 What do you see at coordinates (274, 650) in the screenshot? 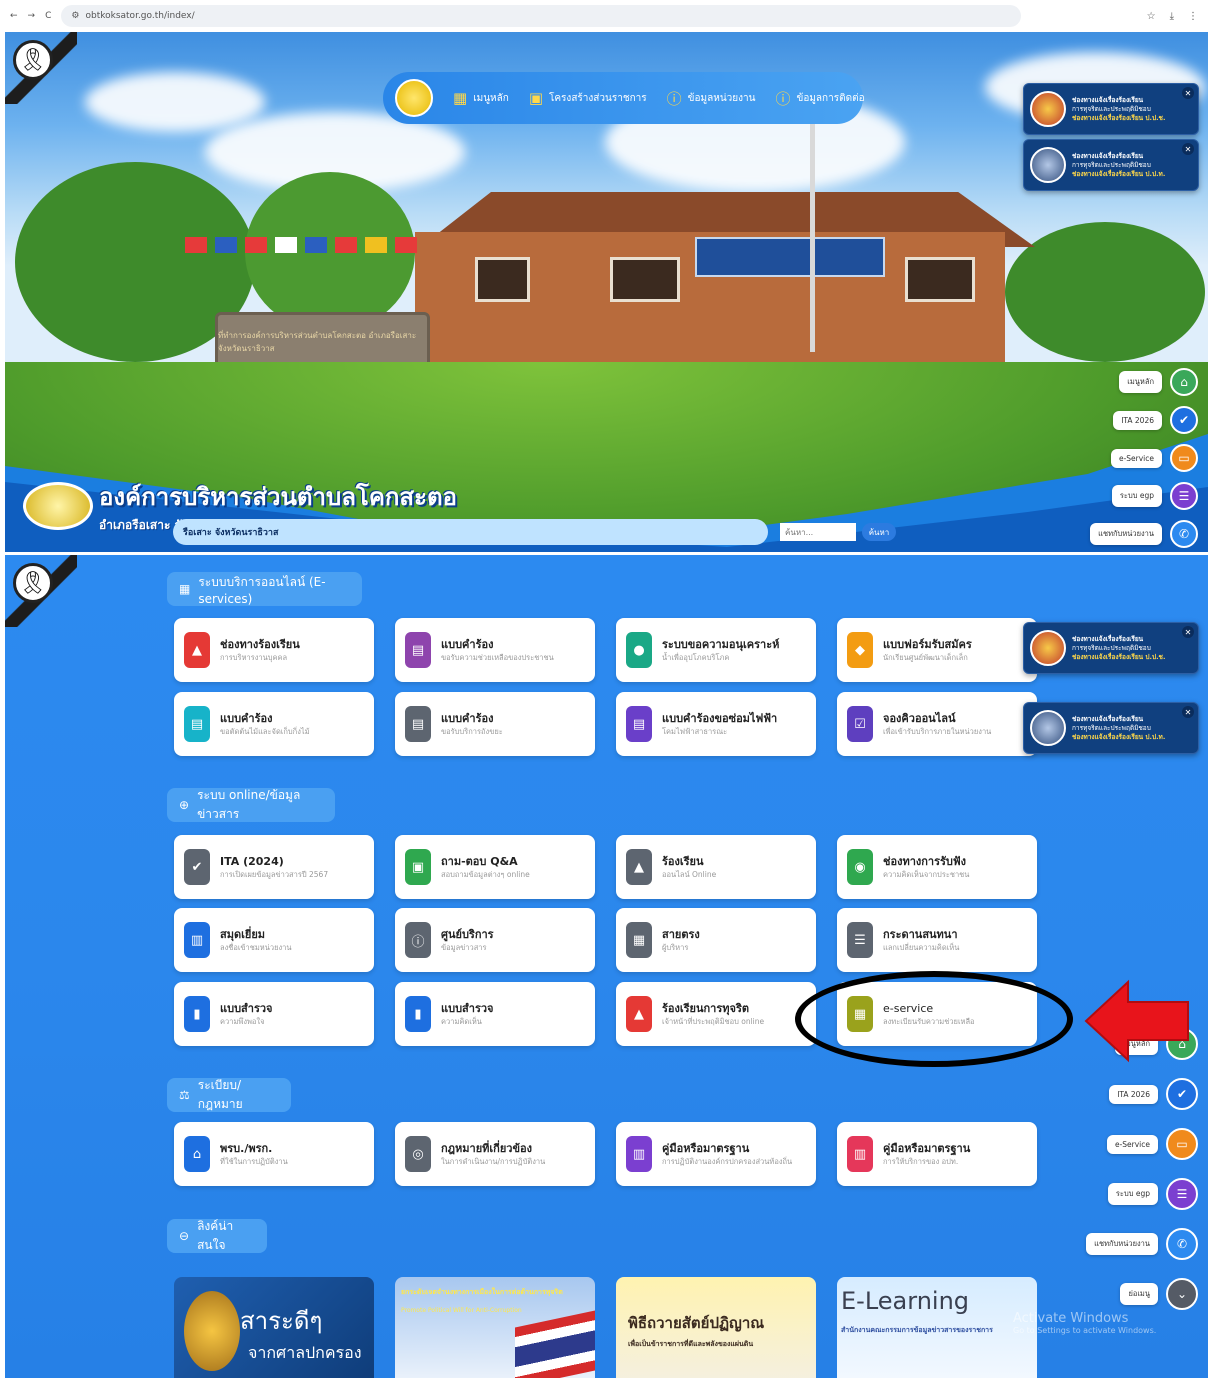
I see `card-complaint-hr: ▲ ช่องทางร้องเรียน การบริหารงานบุคคล` at bounding box center [274, 650].